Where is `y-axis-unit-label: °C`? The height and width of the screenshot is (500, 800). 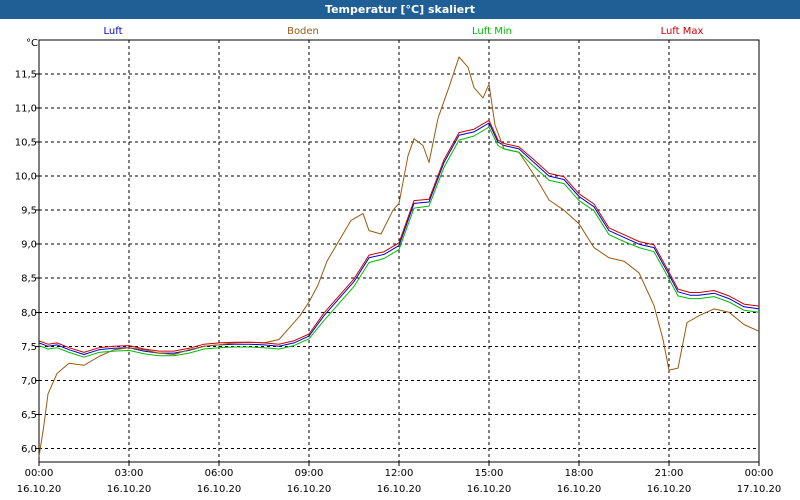
y-axis-unit-label: °C is located at coordinates (32, 43).